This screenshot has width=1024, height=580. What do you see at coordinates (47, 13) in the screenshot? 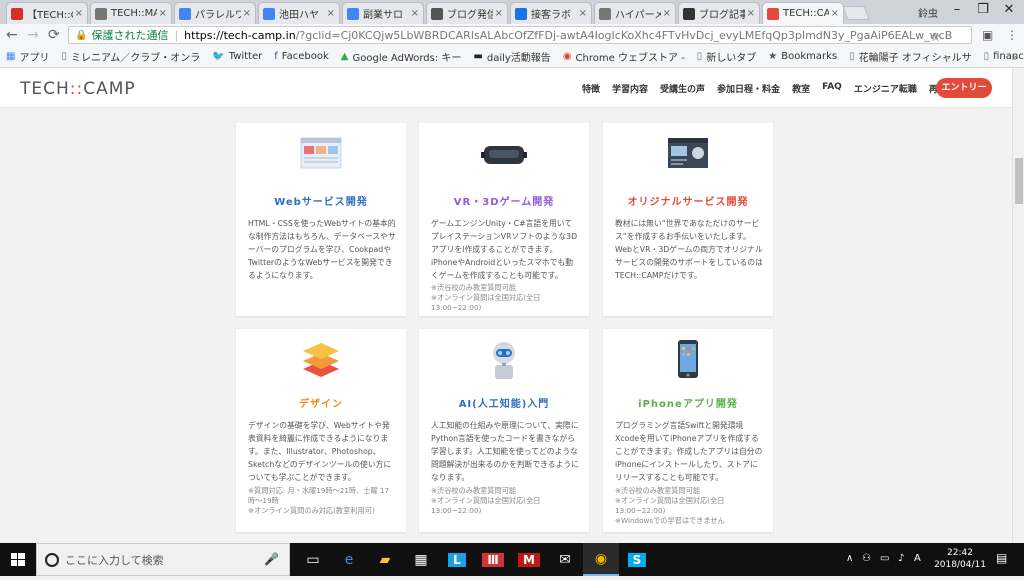
I see `tab-0: 【TECH::CA×` at bounding box center [47, 13].